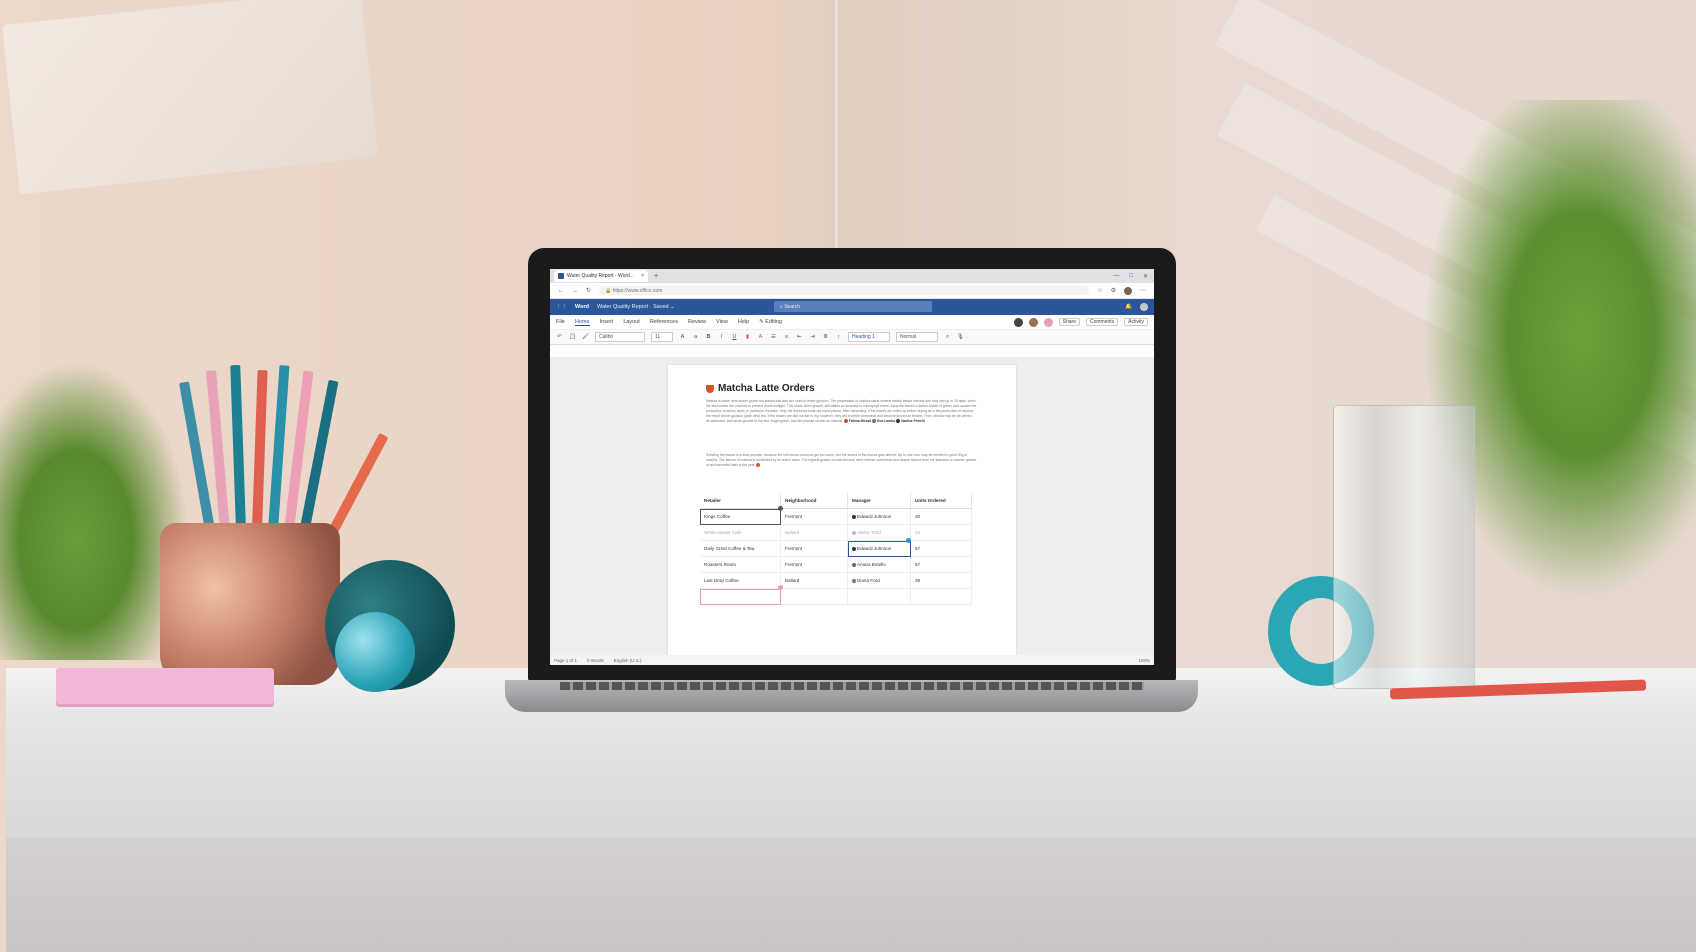  Describe the element at coordinates (561, 291) in the screenshot. I see `back-icon: ←` at that location.